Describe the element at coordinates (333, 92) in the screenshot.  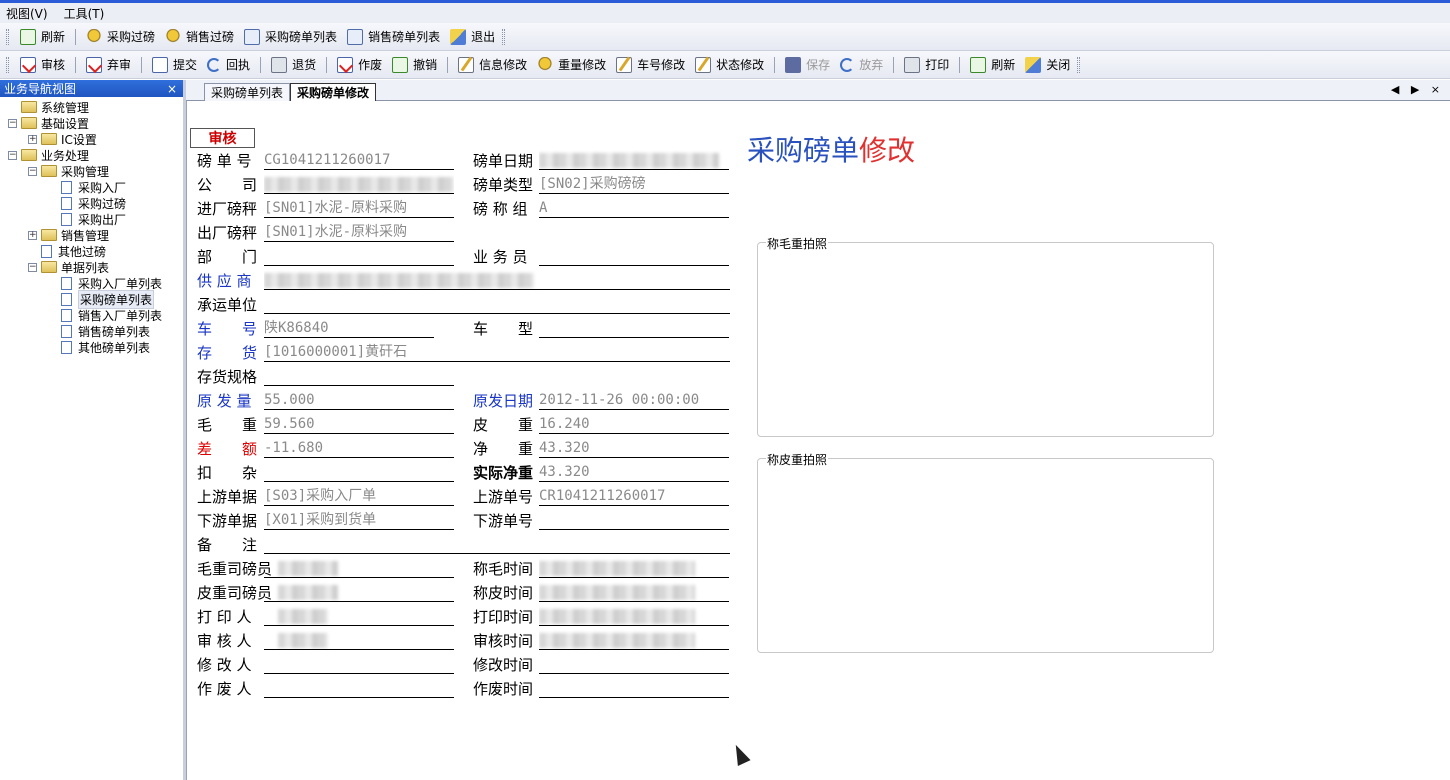
I see `tab-purchase-bill-edit: 采购磅单修改` at that location.